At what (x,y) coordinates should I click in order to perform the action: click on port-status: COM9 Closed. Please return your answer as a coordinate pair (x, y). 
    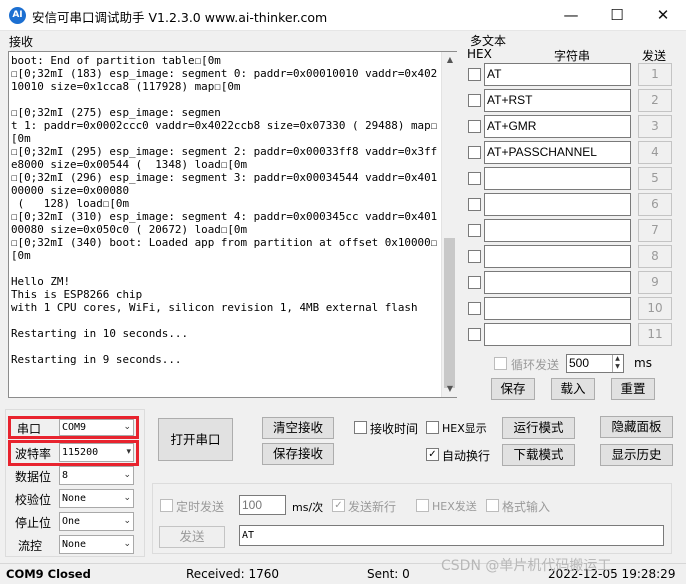
    Looking at the image, I should click on (48, 574).